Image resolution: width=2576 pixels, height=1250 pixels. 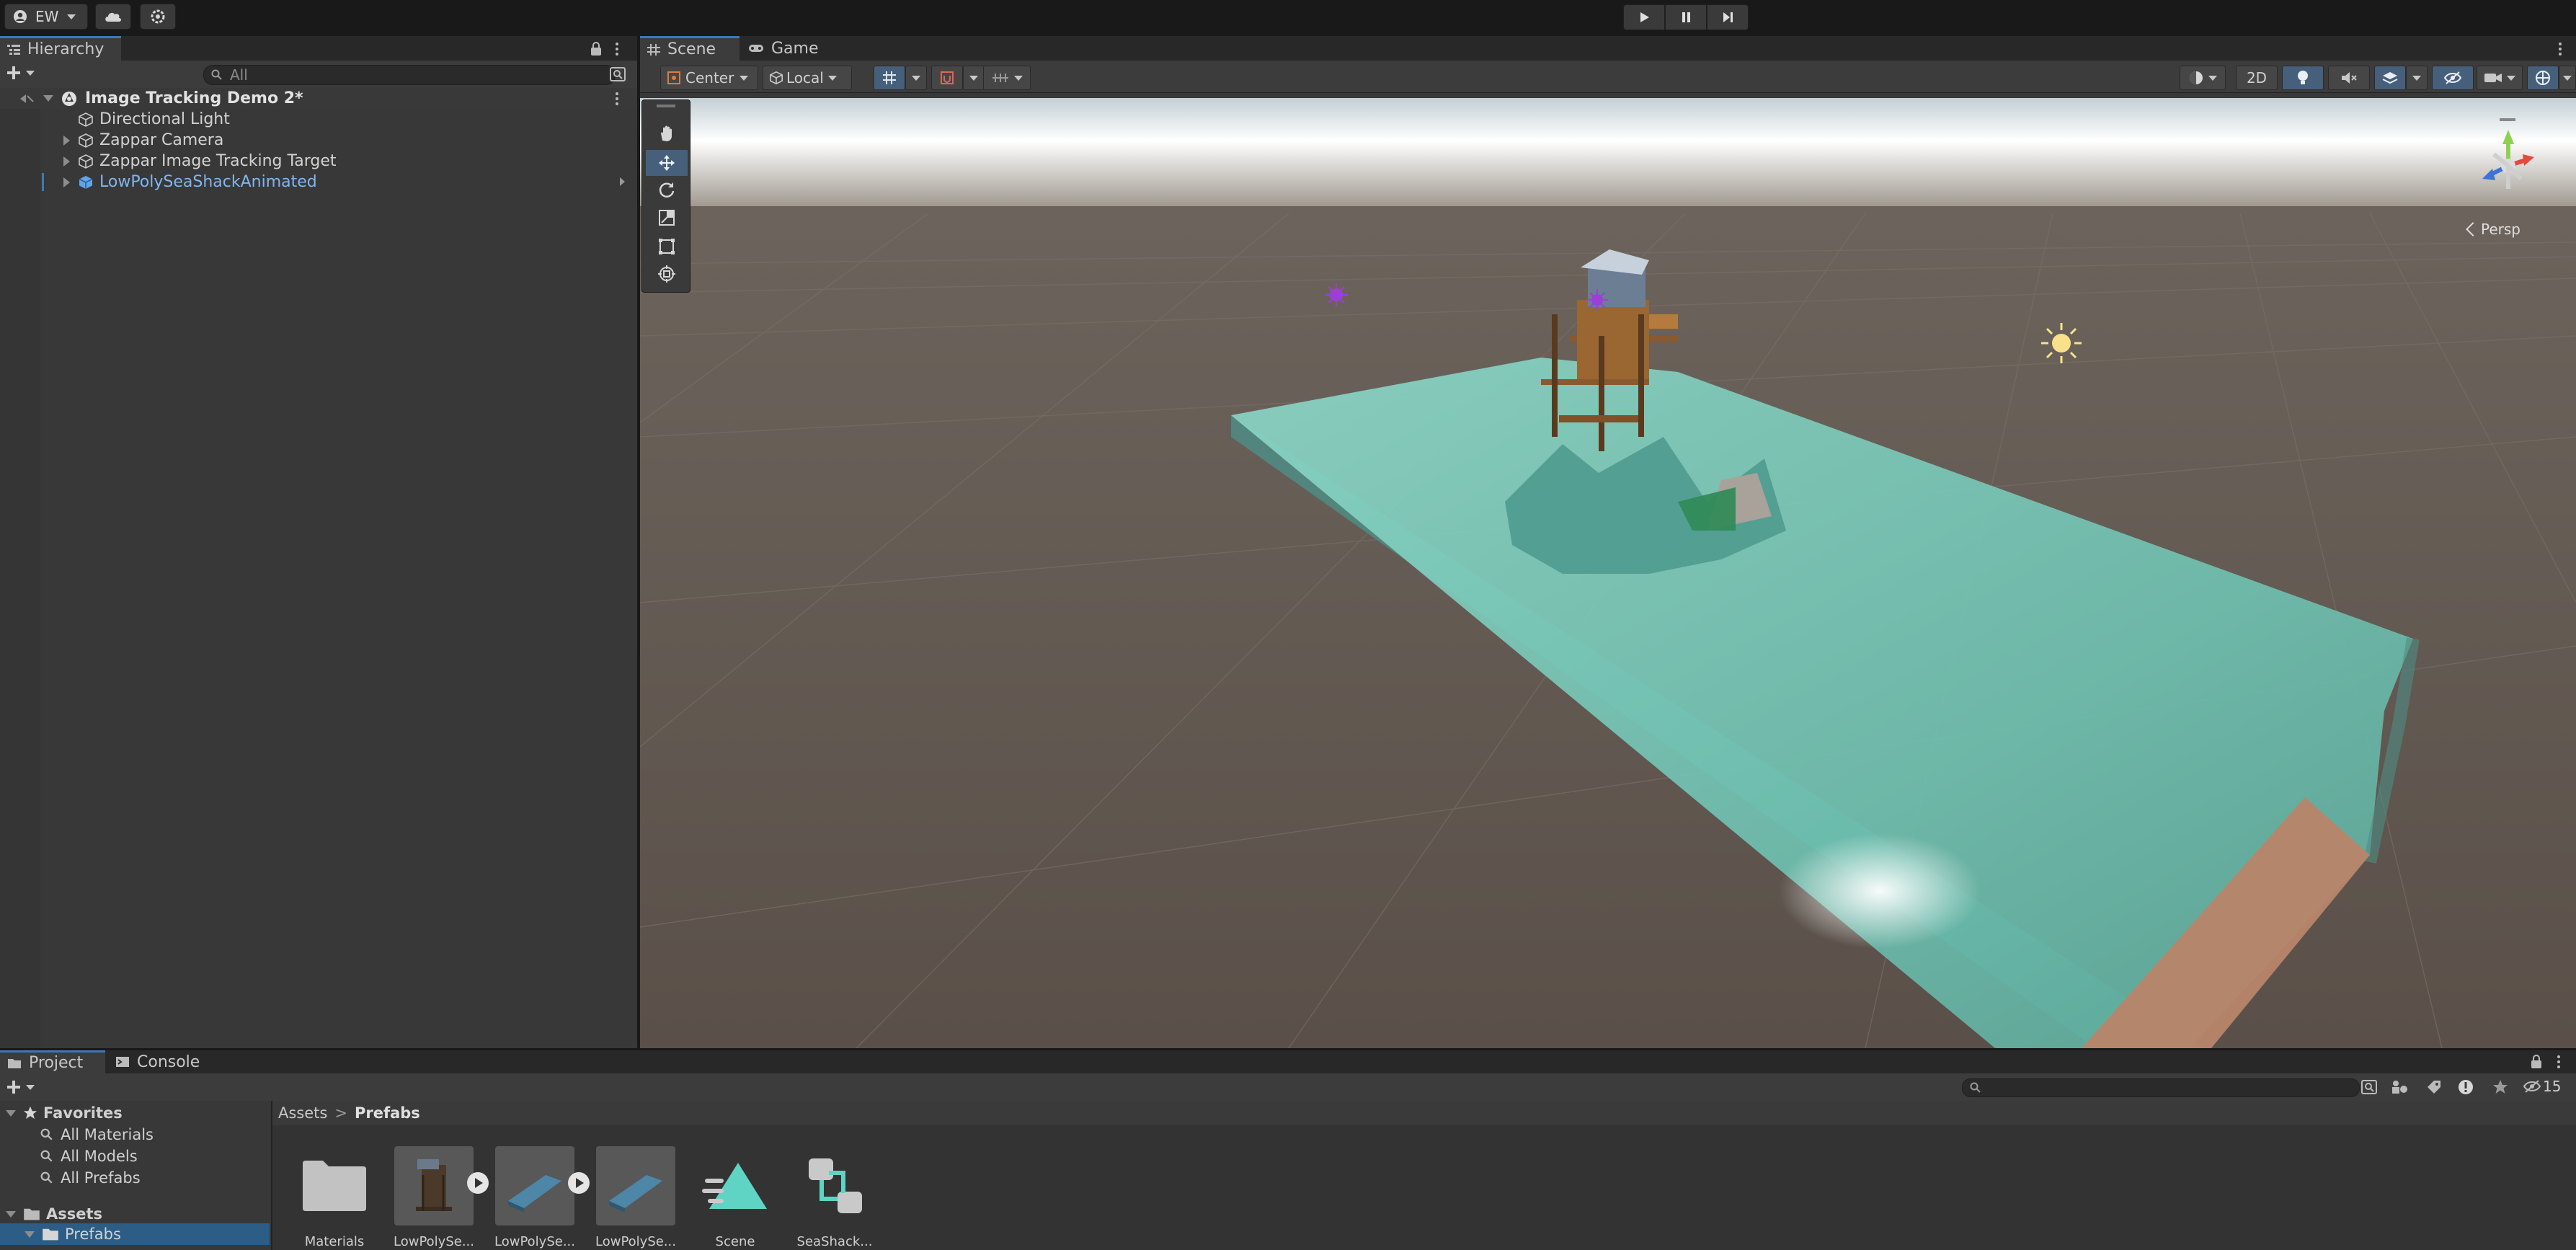 What do you see at coordinates (2466, 1087) in the screenshot?
I see `warning-filter-icon` at bounding box center [2466, 1087].